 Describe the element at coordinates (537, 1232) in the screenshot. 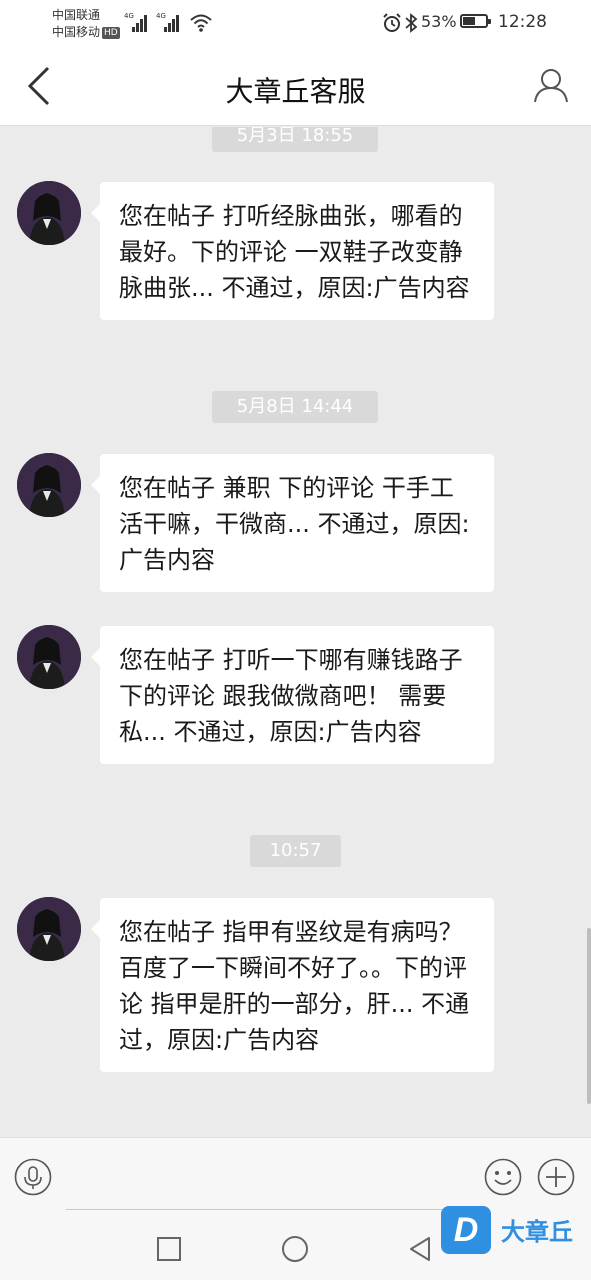

I see `watermark-text: 大章丘` at that location.